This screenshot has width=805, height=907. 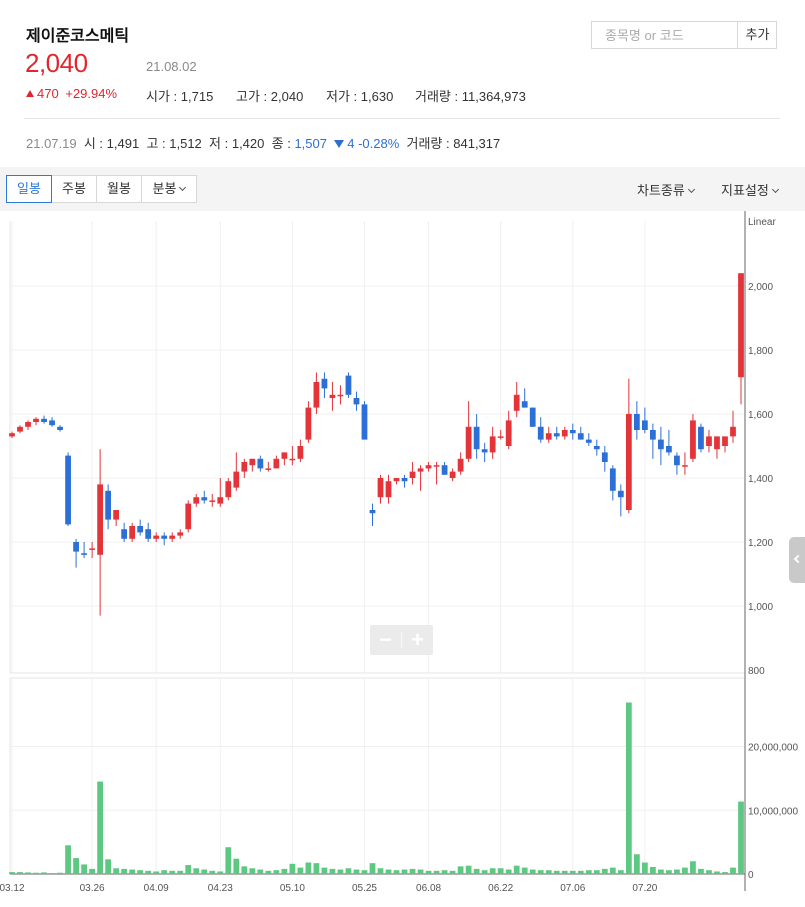 I want to click on add-button: 추가, so click(x=757, y=35).